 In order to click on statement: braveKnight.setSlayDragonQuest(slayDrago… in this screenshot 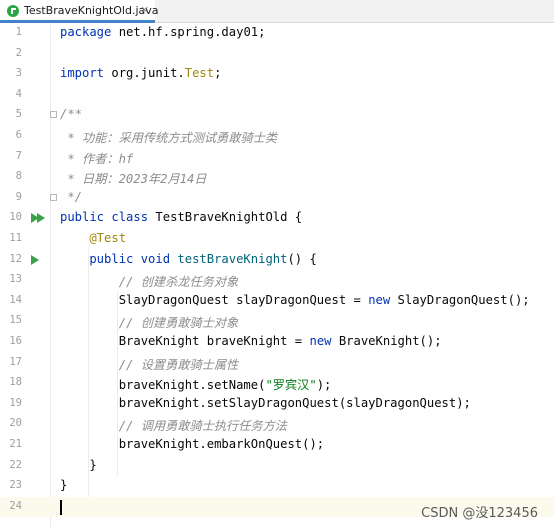, I will do `click(265, 402)`.